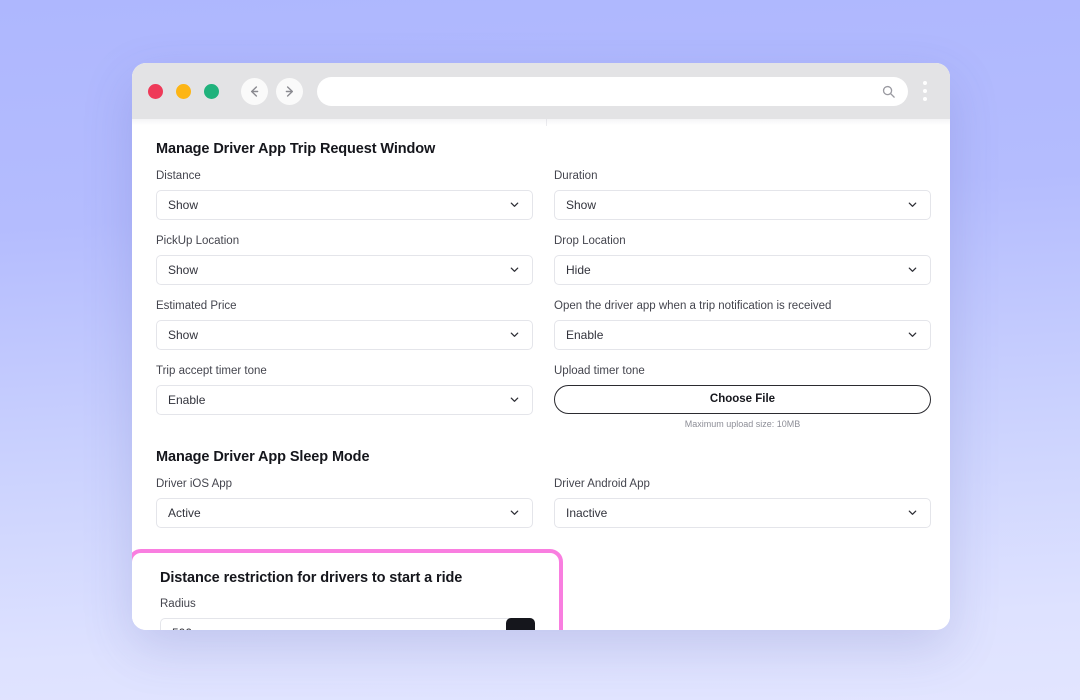 This screenshot has height=700, width=1080. I want to click on field-label-upload-timer-tone: Upload timer tone, so click(599, 370).